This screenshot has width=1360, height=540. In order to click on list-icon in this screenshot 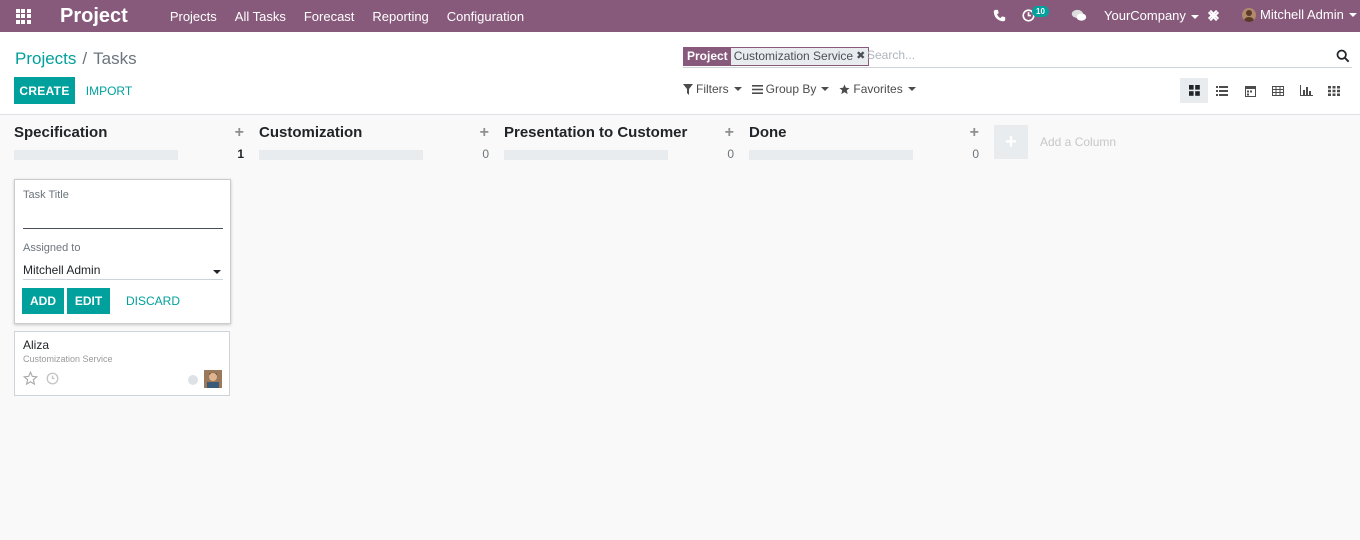, I will do `click(1222, 90)`.